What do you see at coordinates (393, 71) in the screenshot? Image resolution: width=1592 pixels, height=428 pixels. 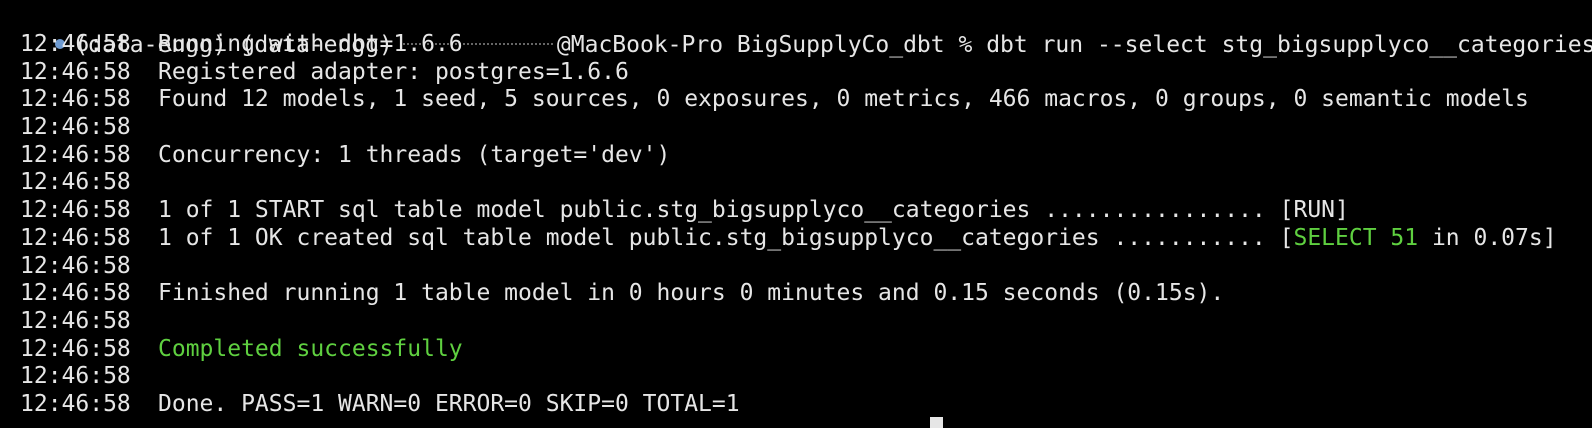 I see `log-text: Registered adapter: postgres=1.6.6` at bounding box center [393, 71].